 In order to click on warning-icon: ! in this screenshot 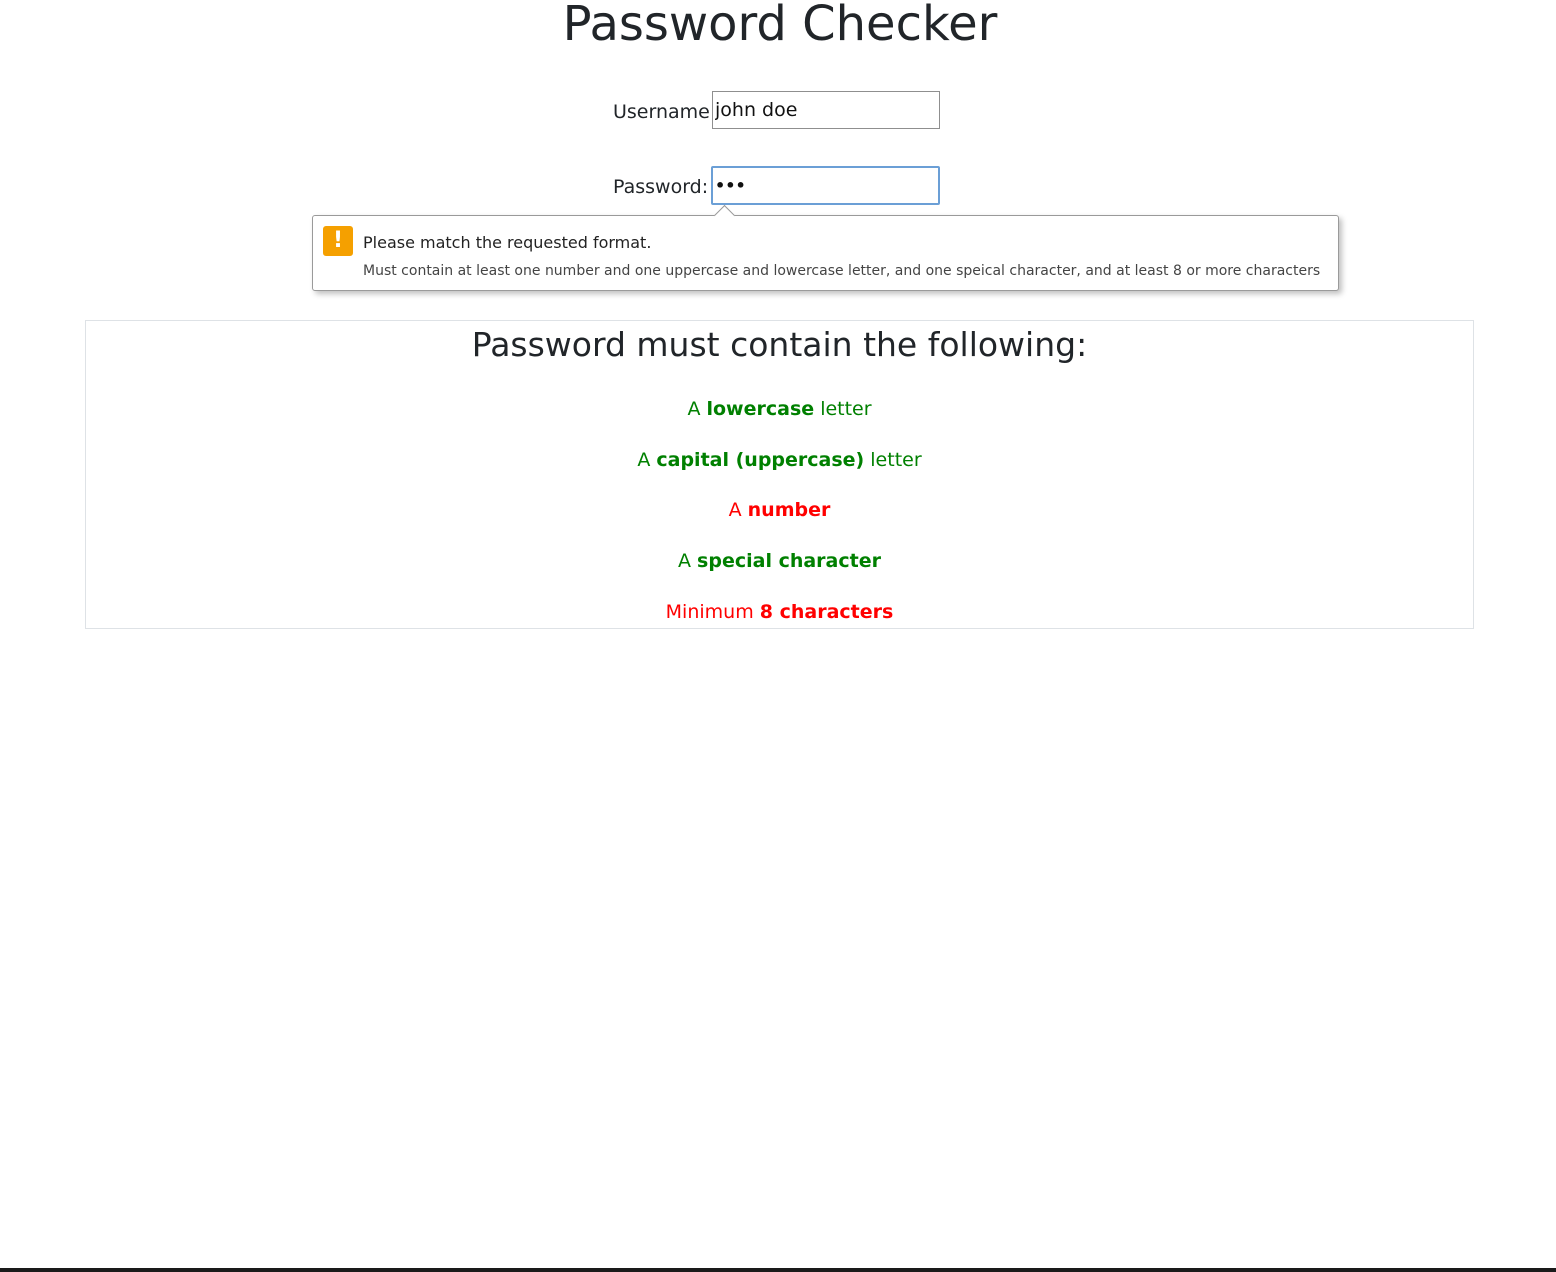, I will do `click(338, 241)`.